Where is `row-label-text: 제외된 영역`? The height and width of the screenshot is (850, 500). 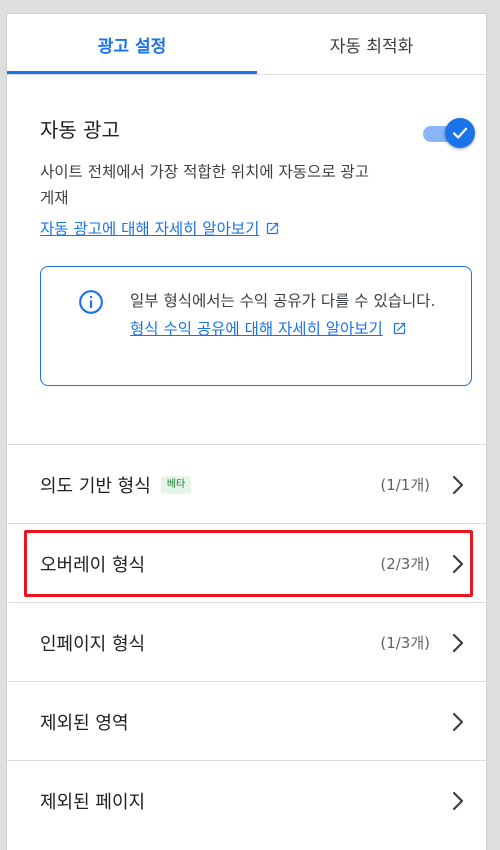 row-label-text: 제외된 영역 is located at coordinates (84, 723).